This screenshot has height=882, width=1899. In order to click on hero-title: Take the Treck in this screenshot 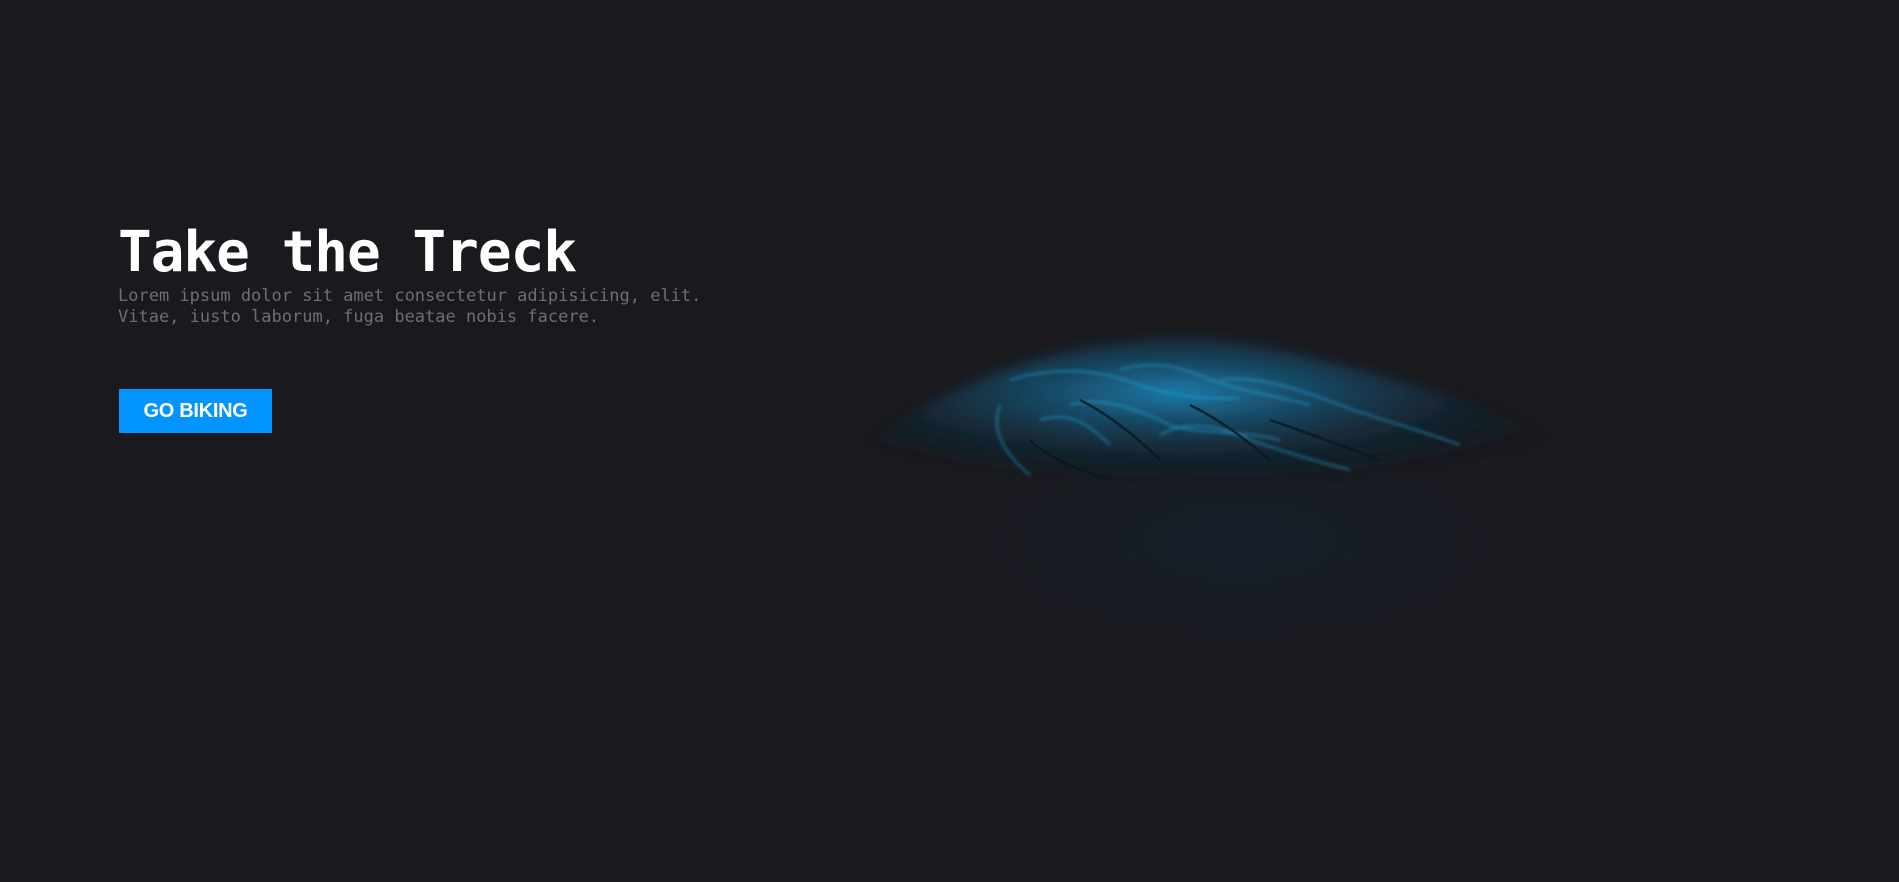, I will do `click(347, 252)`.